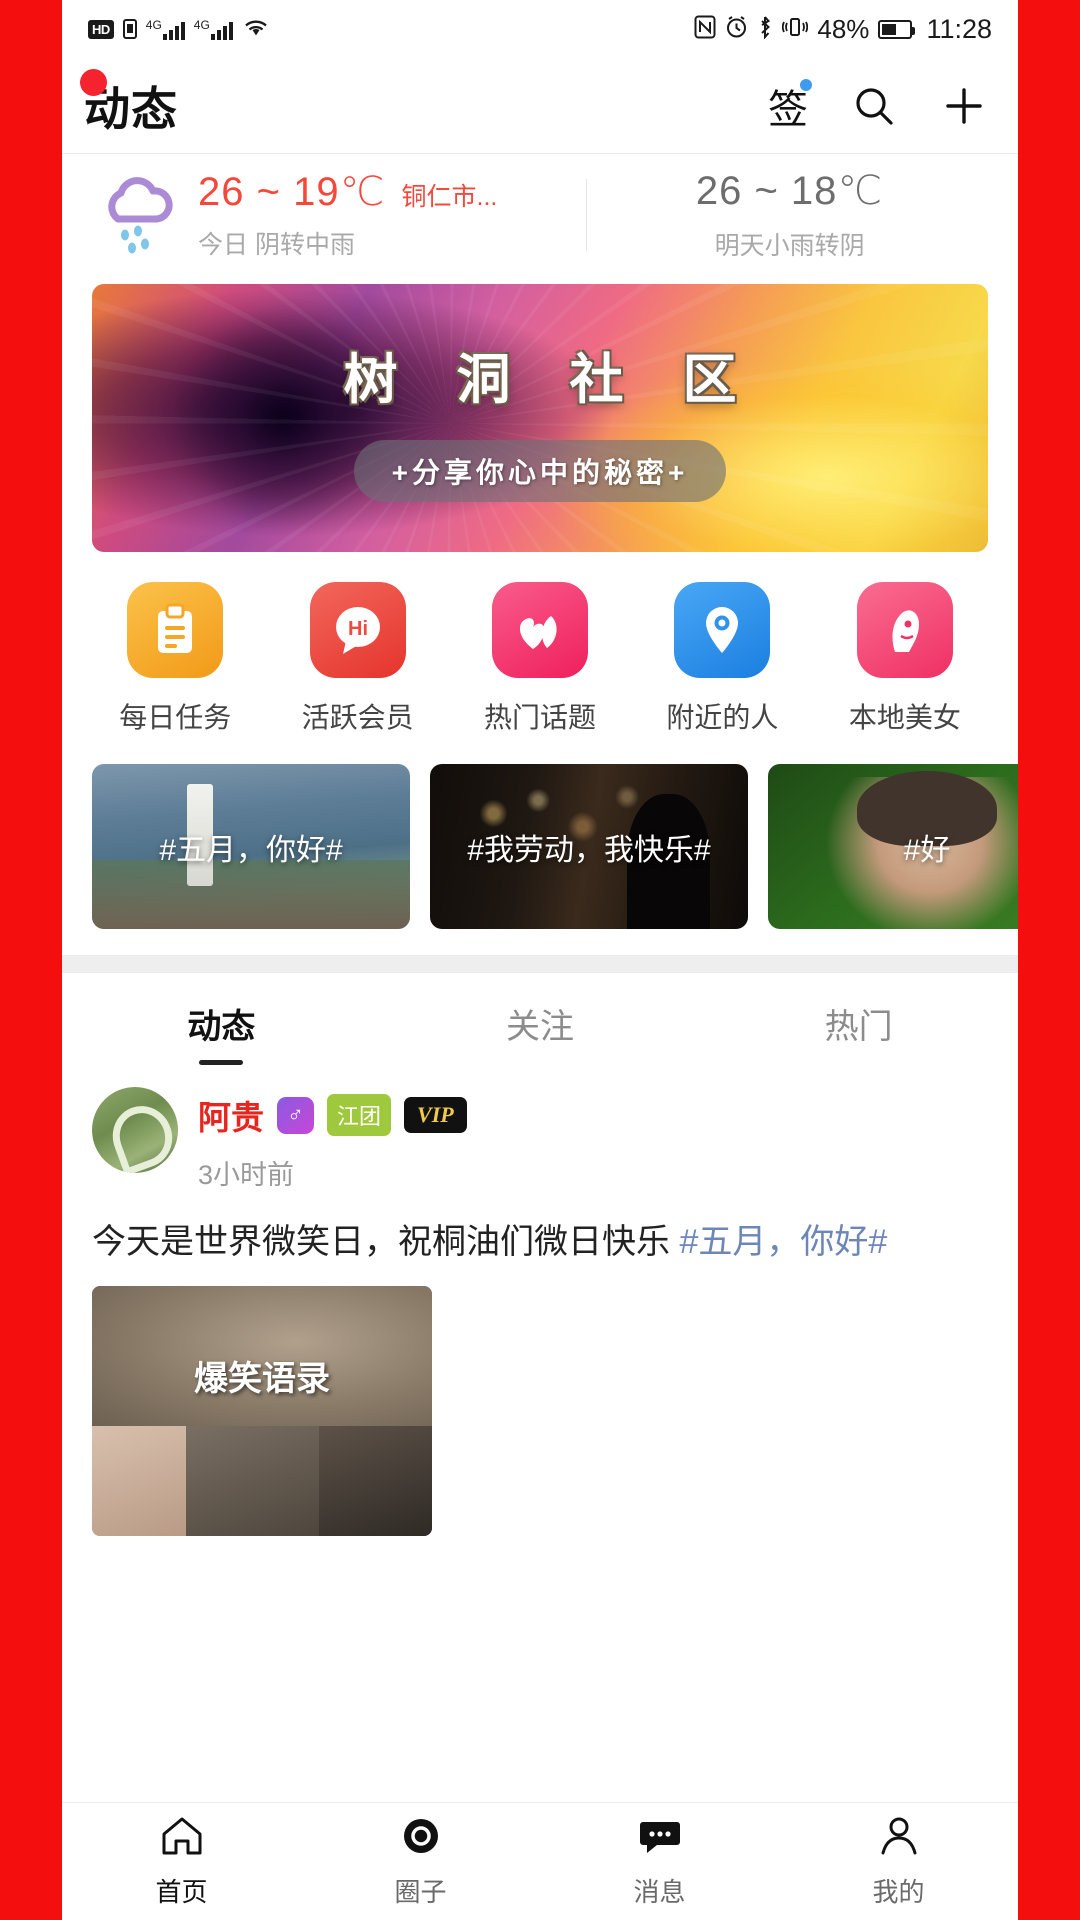 Image resolution: width=1080 pixels, height=1920 pixels. What do you see at coordinates (420, 1892) in the screenshot?
I see `nav-label: 圈子` at bounding box center [420, 1892].